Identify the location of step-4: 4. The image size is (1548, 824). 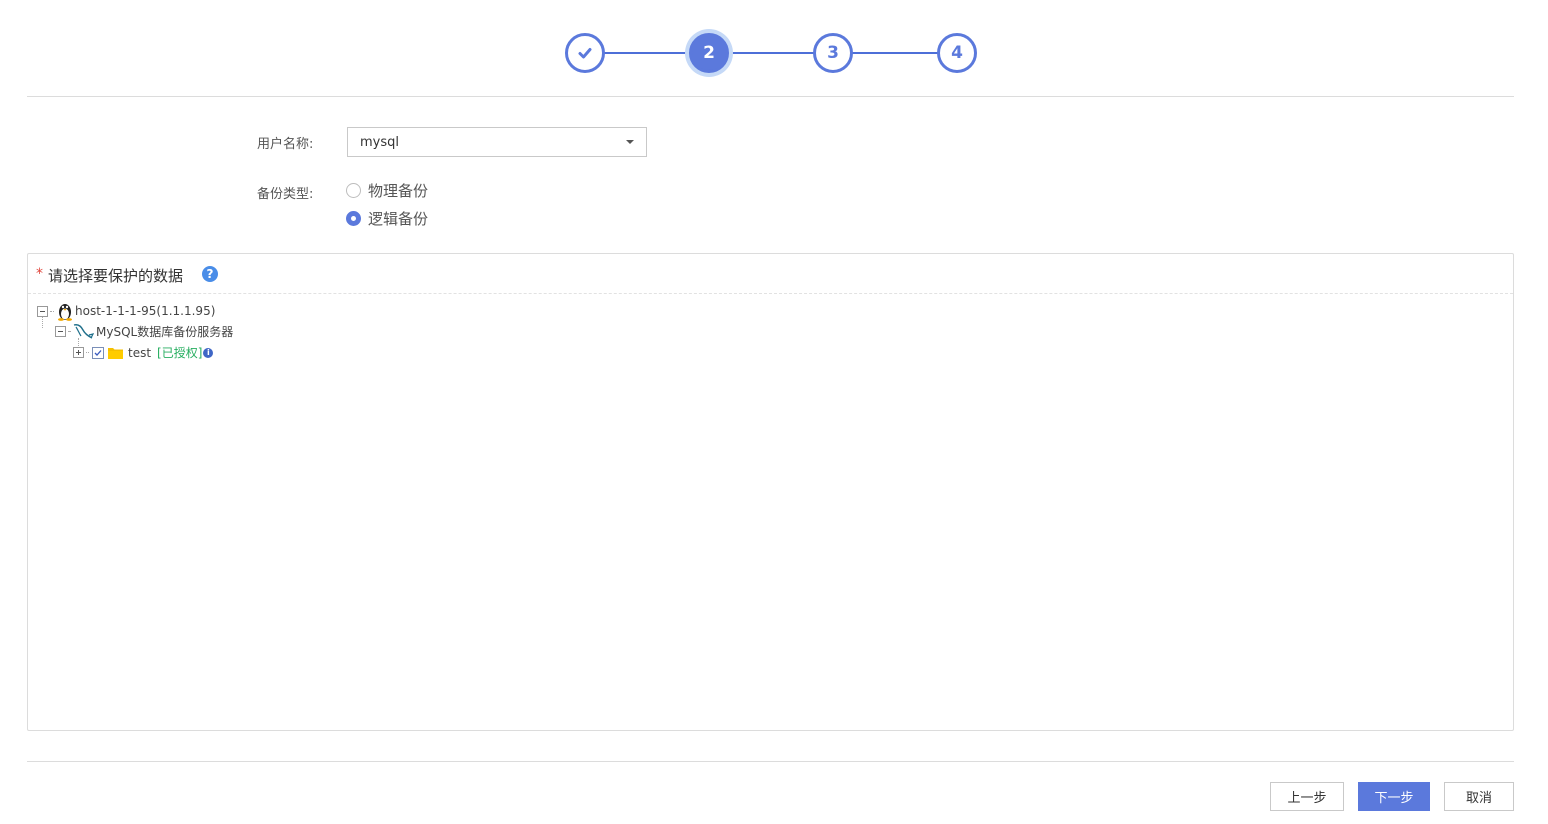
(957, 53).